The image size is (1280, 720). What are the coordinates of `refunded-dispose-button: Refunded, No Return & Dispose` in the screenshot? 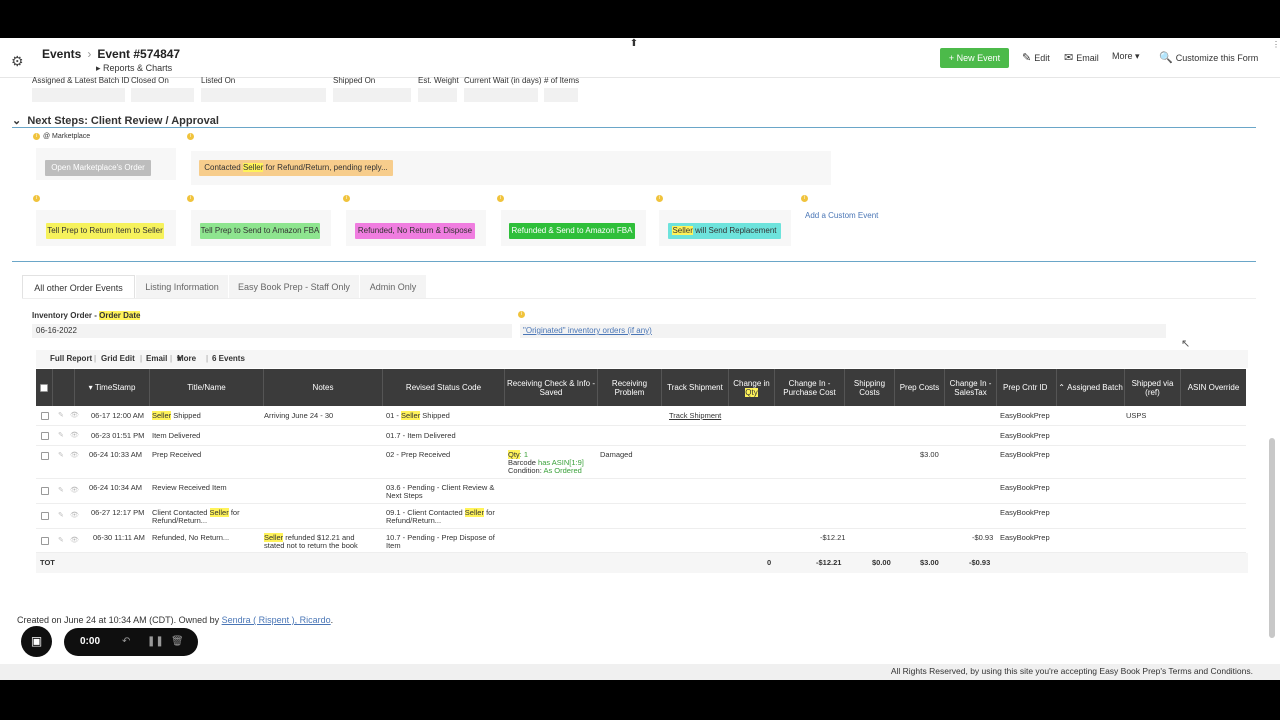 It's located at (415, 231).